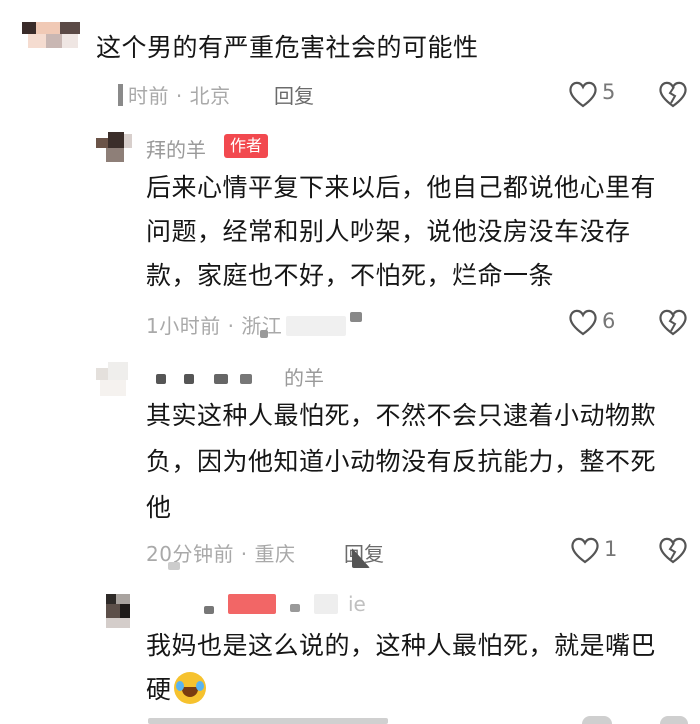 This screenshot has height=724, width=700. What do you see at coordinates (120, 95) in the screenshot?
I see `blurred-time-prefix` at bounding box center [120, 95].